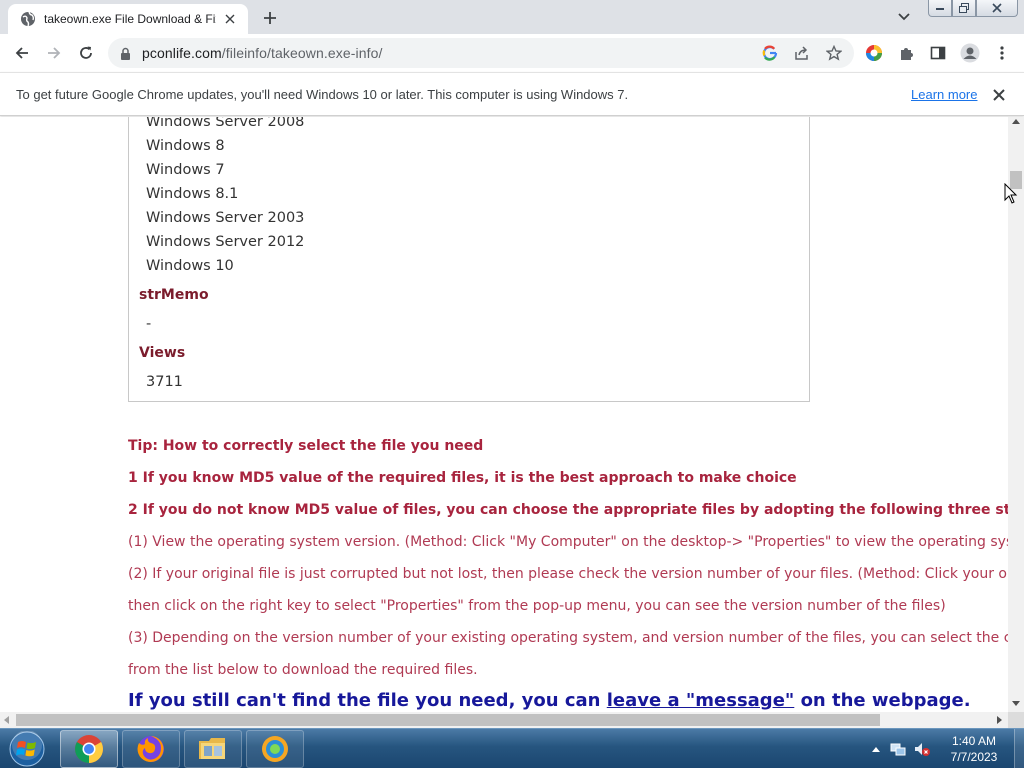 Image resolution: width=1024 pixels, height=768 pixels. Describe the element at coordinates (1002, 53) in the screenshot. I see `menu-kebab-icon` at that location.